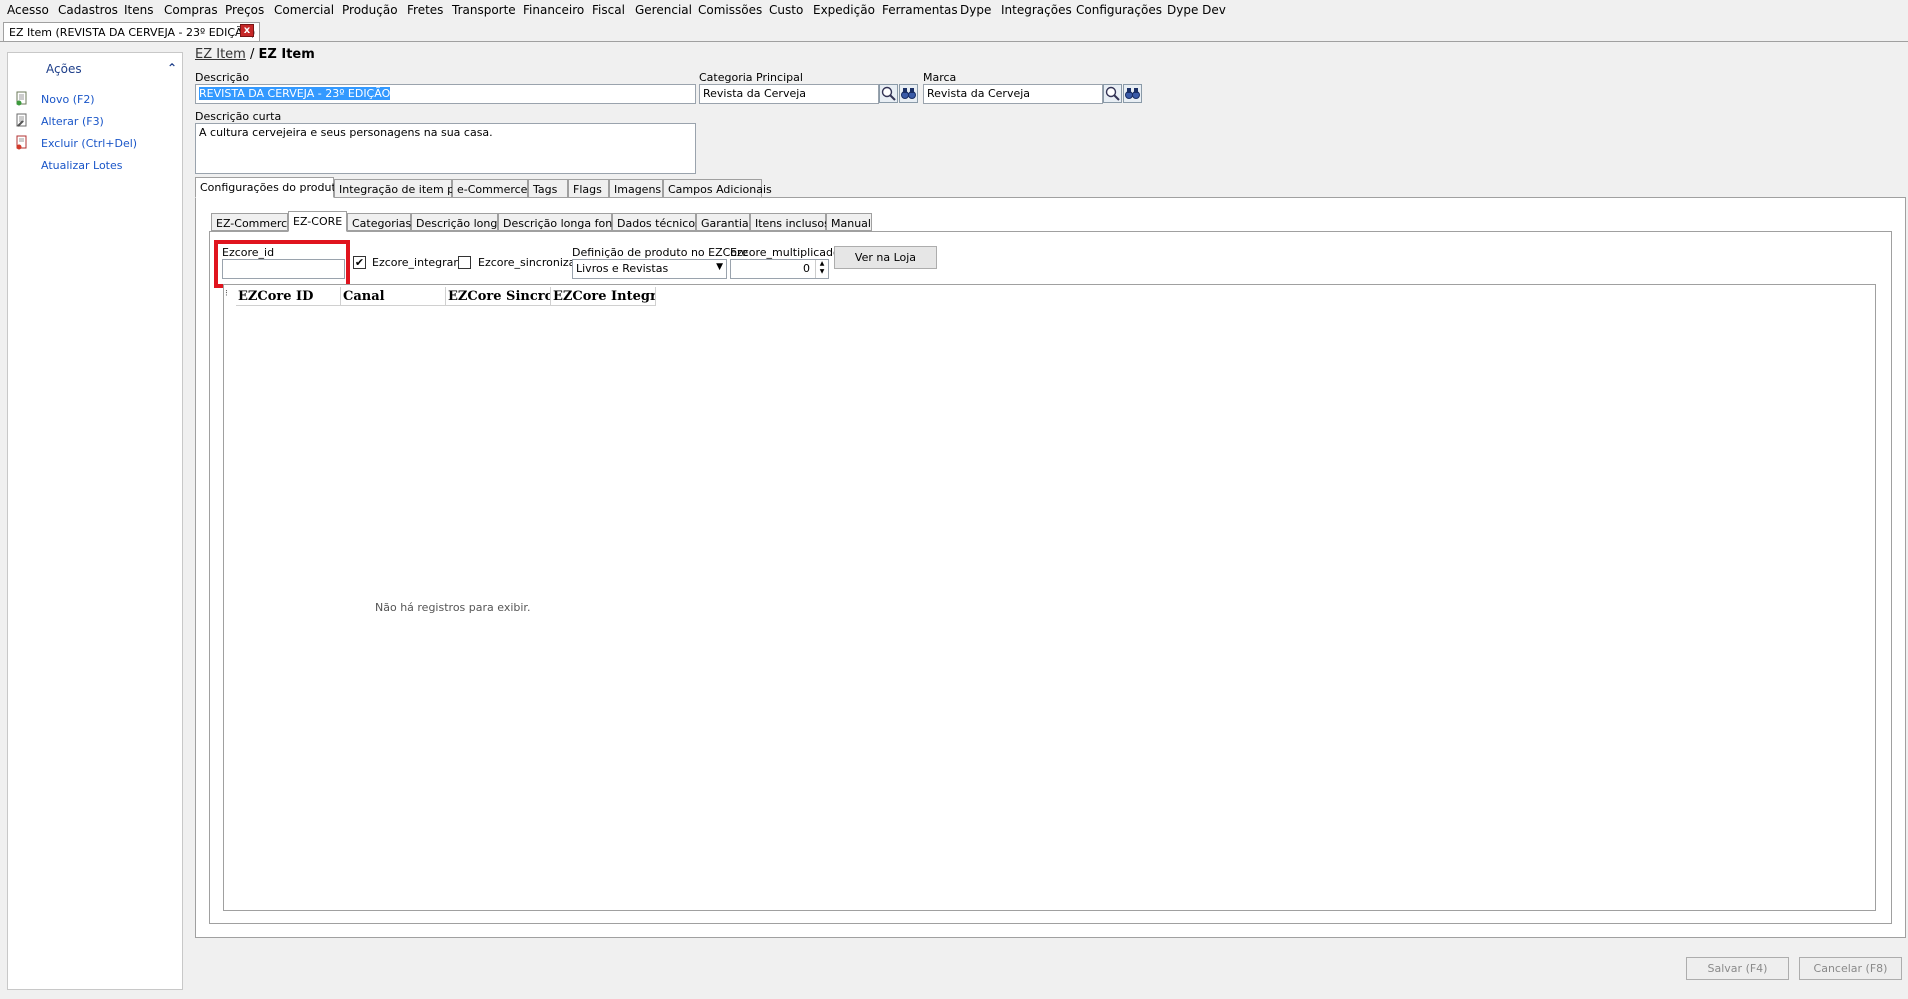  What do you see at coordinates (464, 262) in the screenshot?
I see `ezcore-sincronizar-checkbox` at bounding box center [464, 262].